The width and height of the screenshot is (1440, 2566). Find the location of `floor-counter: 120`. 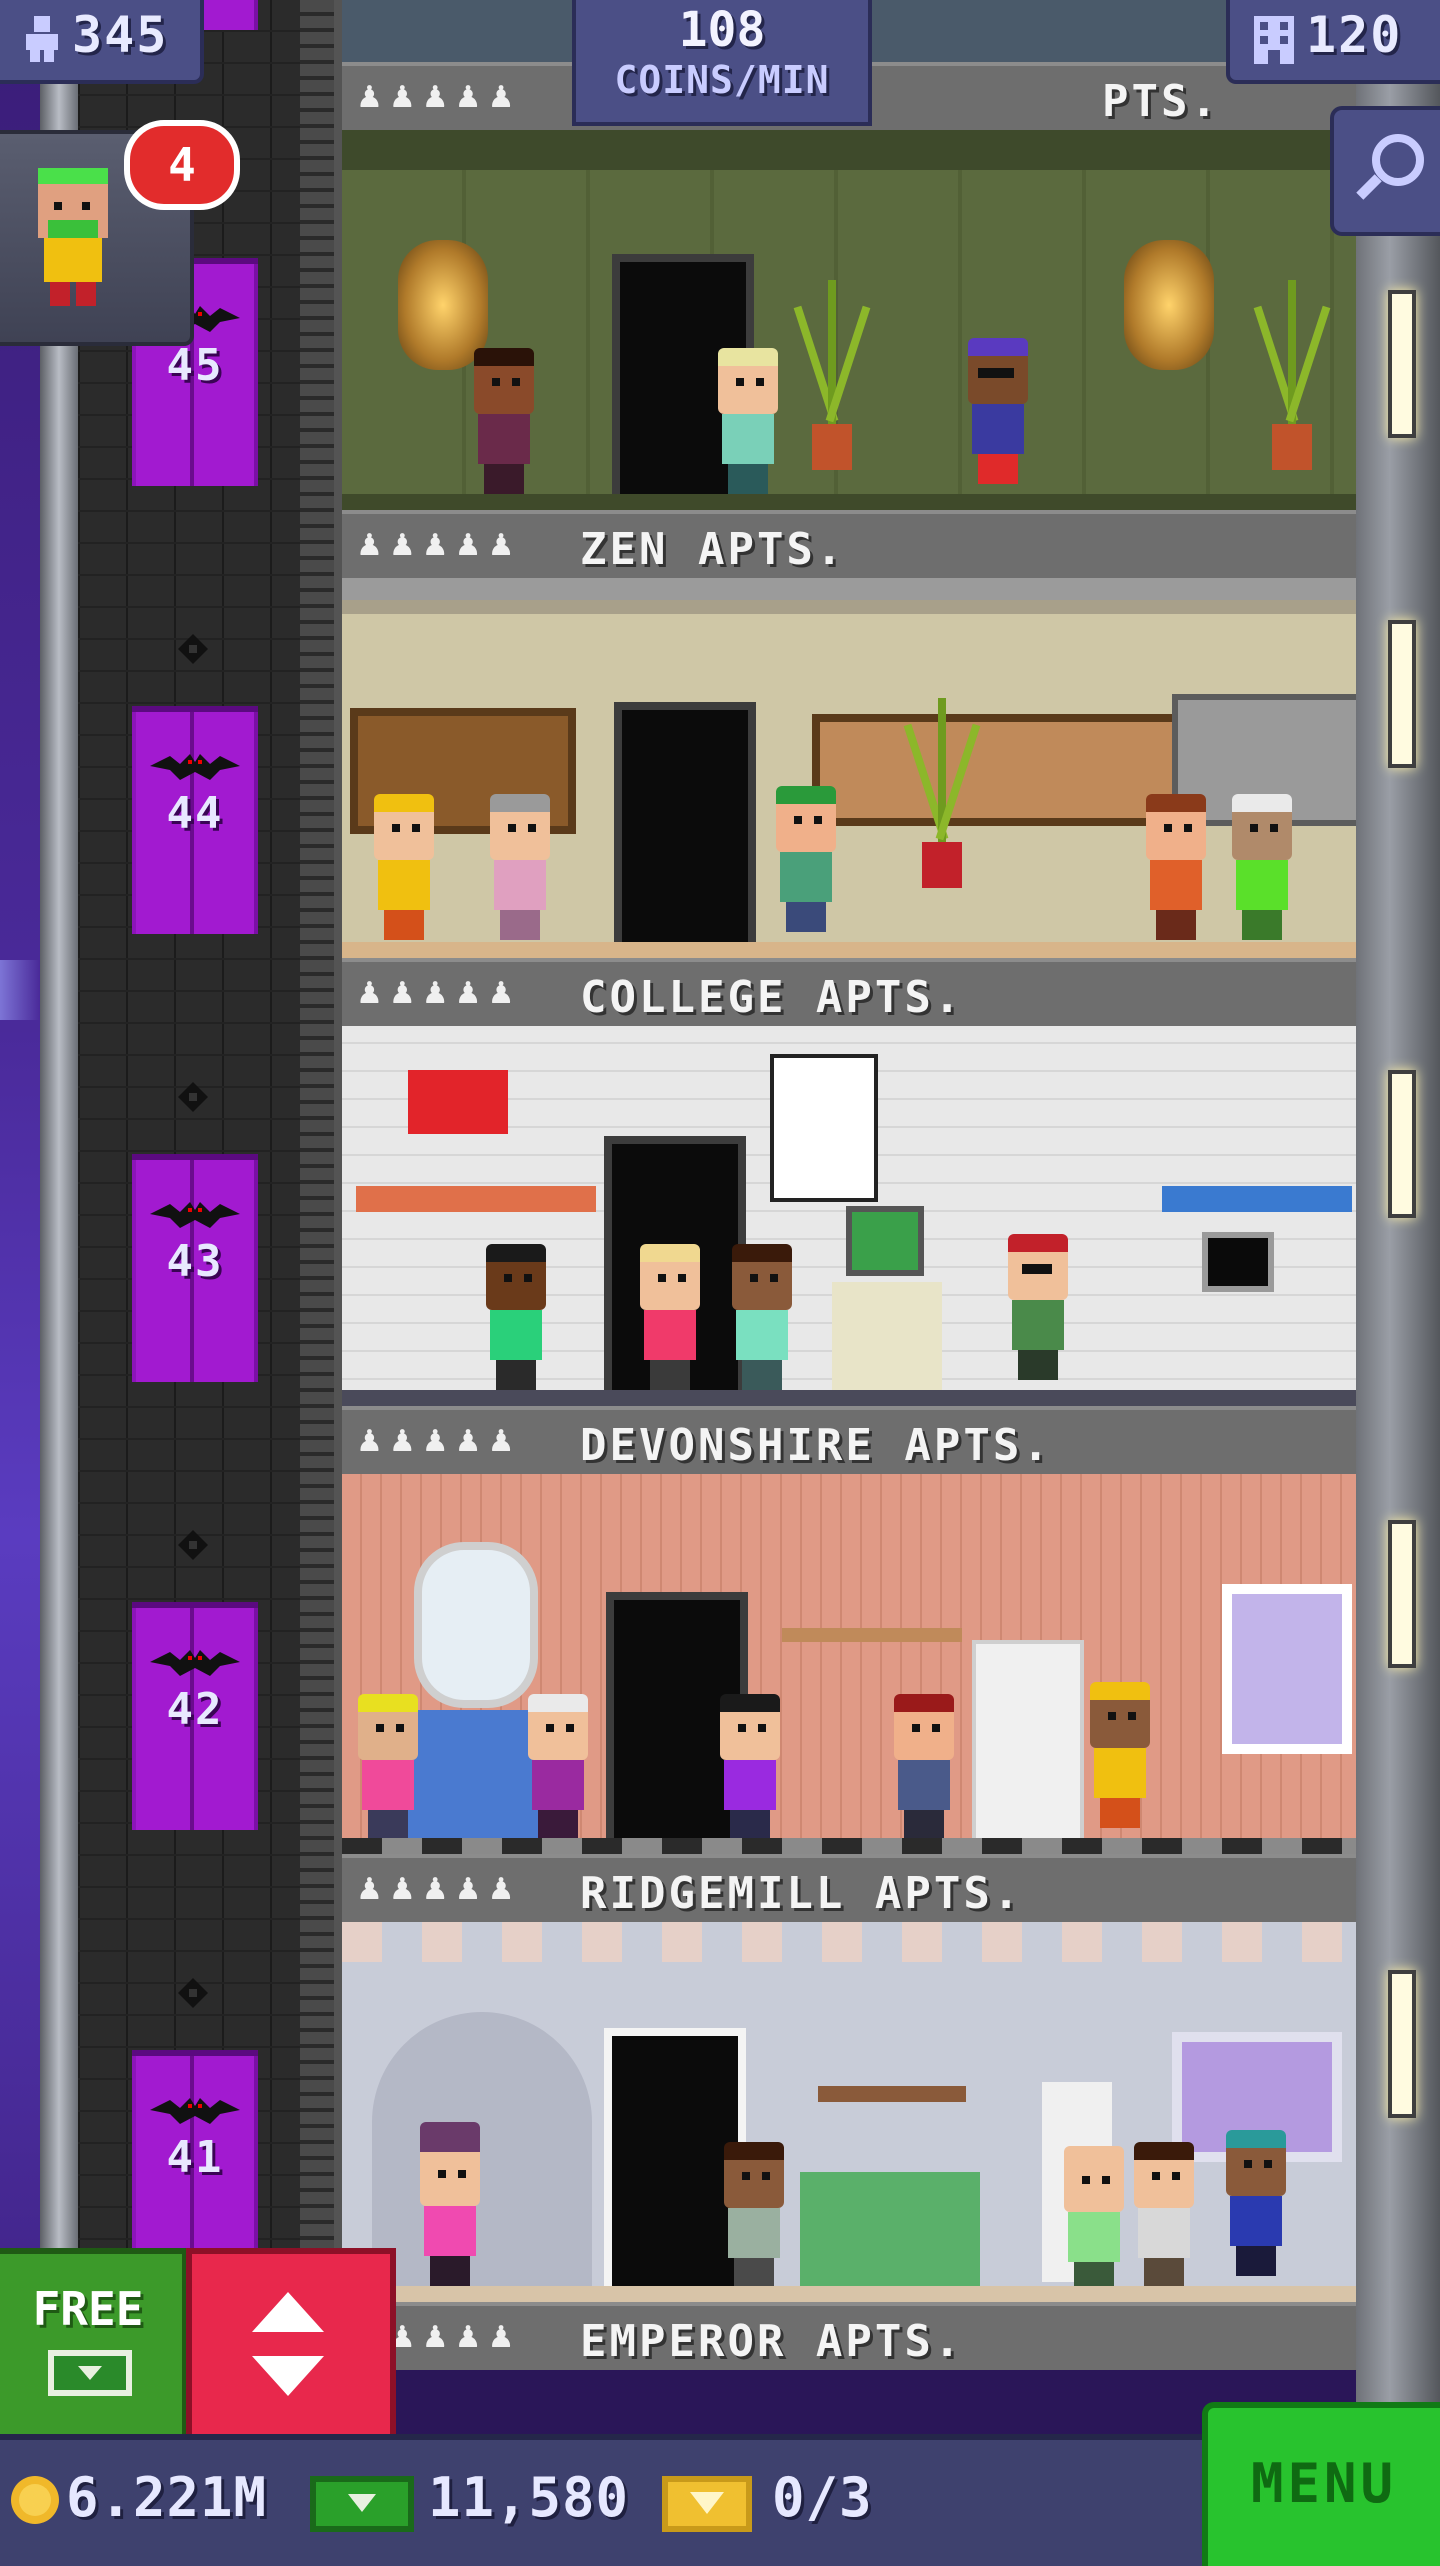

floor-counter: 120 is located at coordinates (1333, 42).